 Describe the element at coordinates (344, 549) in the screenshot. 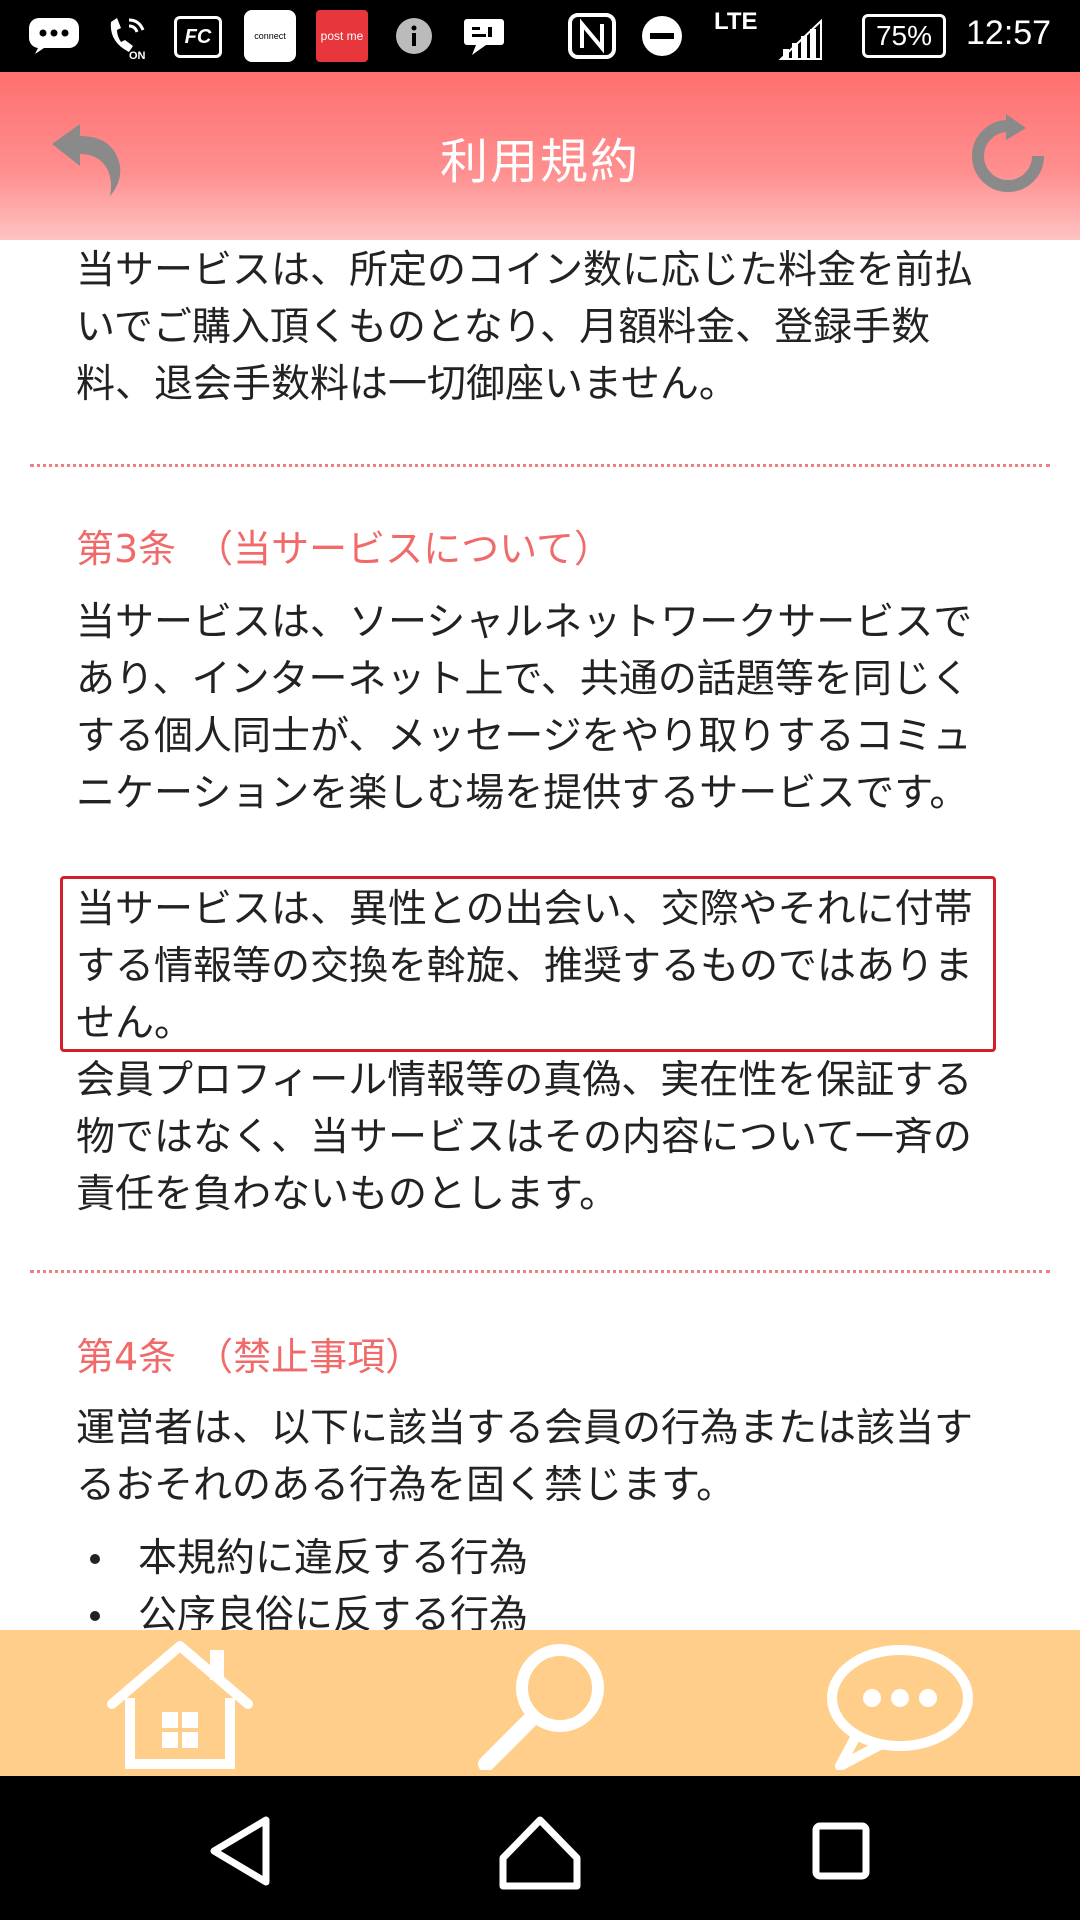

I see `article-3-title: 第3条 （当サービスについて）` at that location.